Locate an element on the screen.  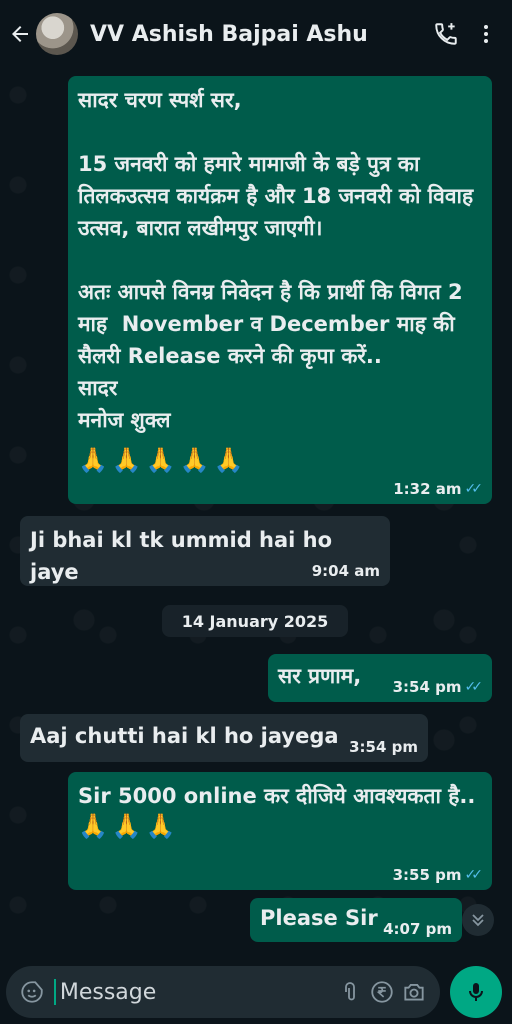
message-meta: 3:54 pm is located at coordinates (383, 747).